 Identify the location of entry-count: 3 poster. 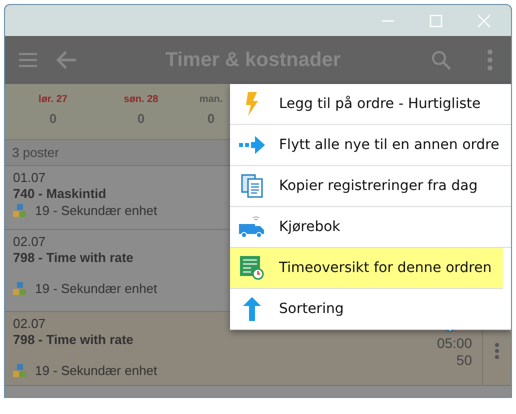
(35, 152).